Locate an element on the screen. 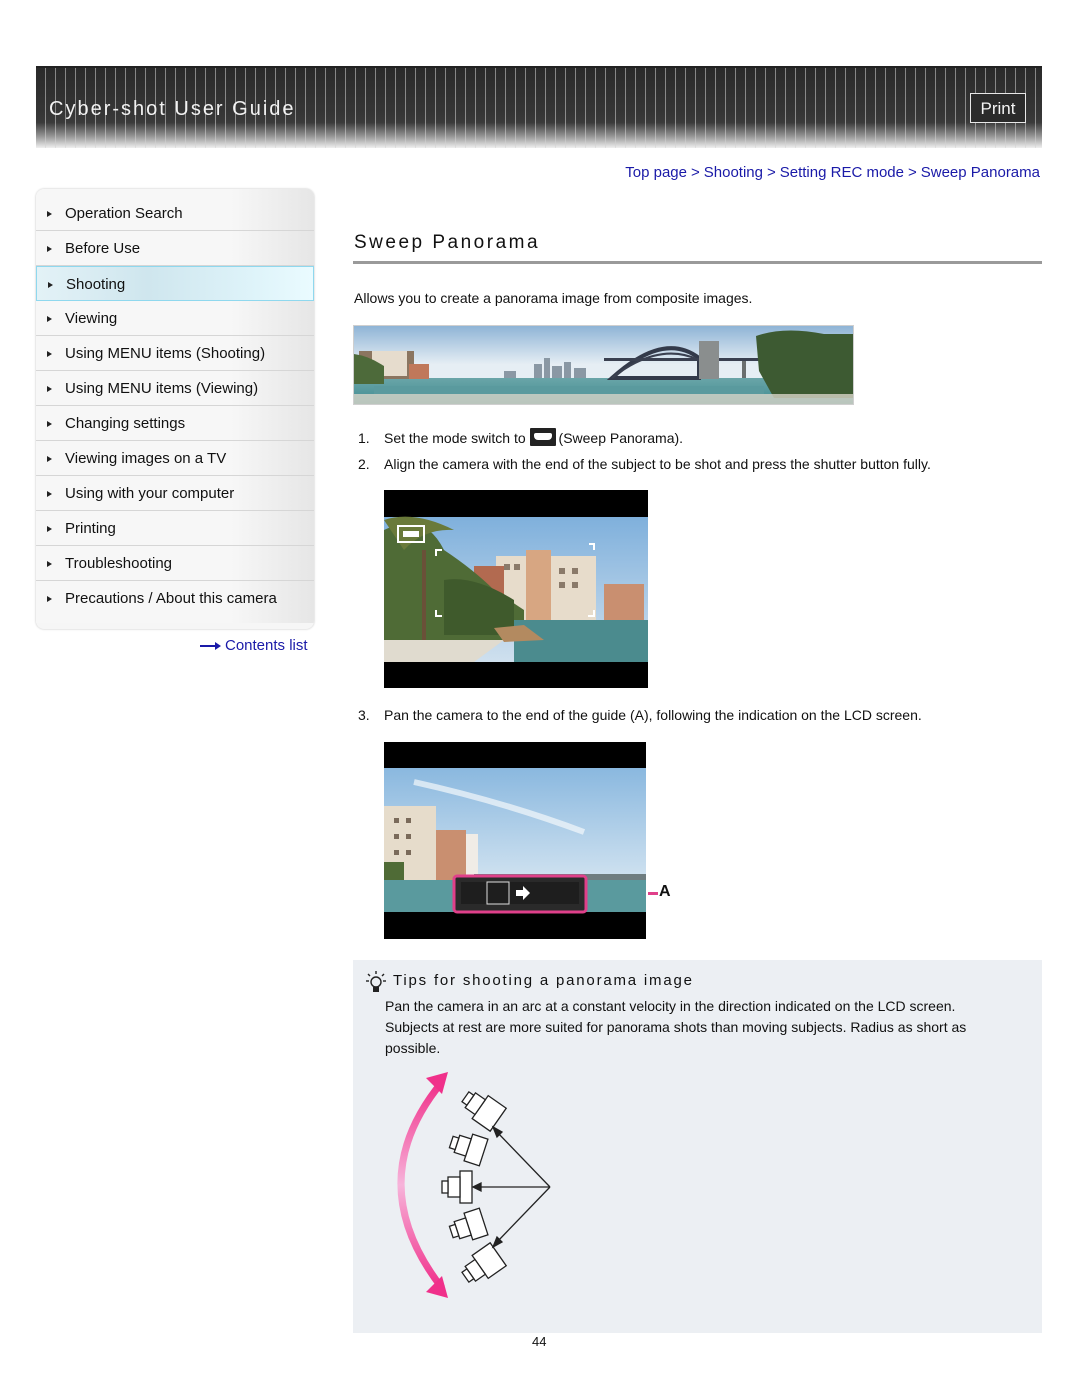 The image size is (1080, 1397). breadcrumb-top-page: Top page is located at coordinates (656, 172).